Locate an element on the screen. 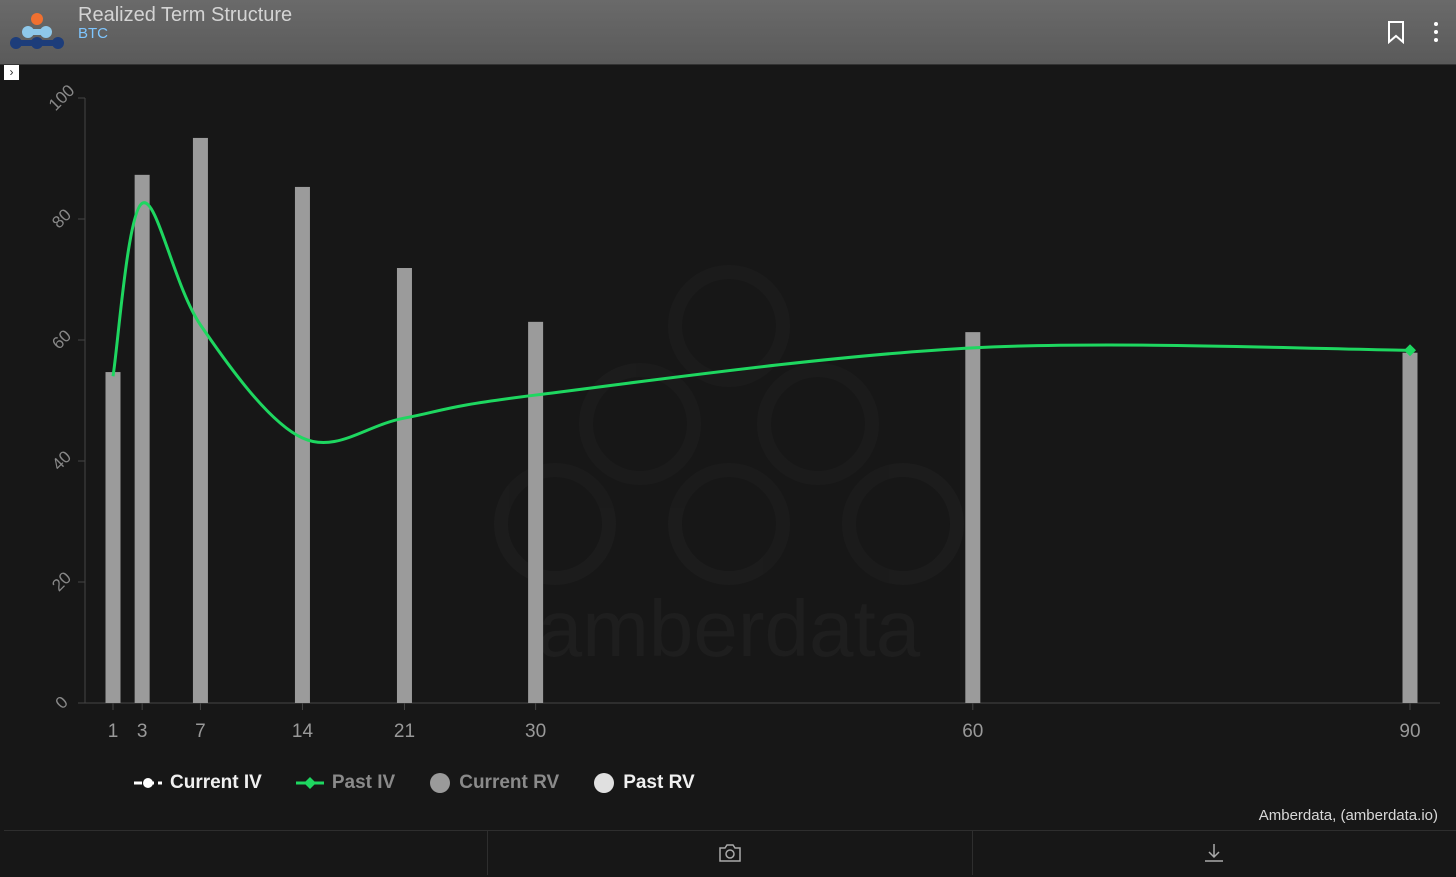 The width and height of the screenshot is (1456, 877). y-tick-label: 60 is located at coordinates (61, 339).